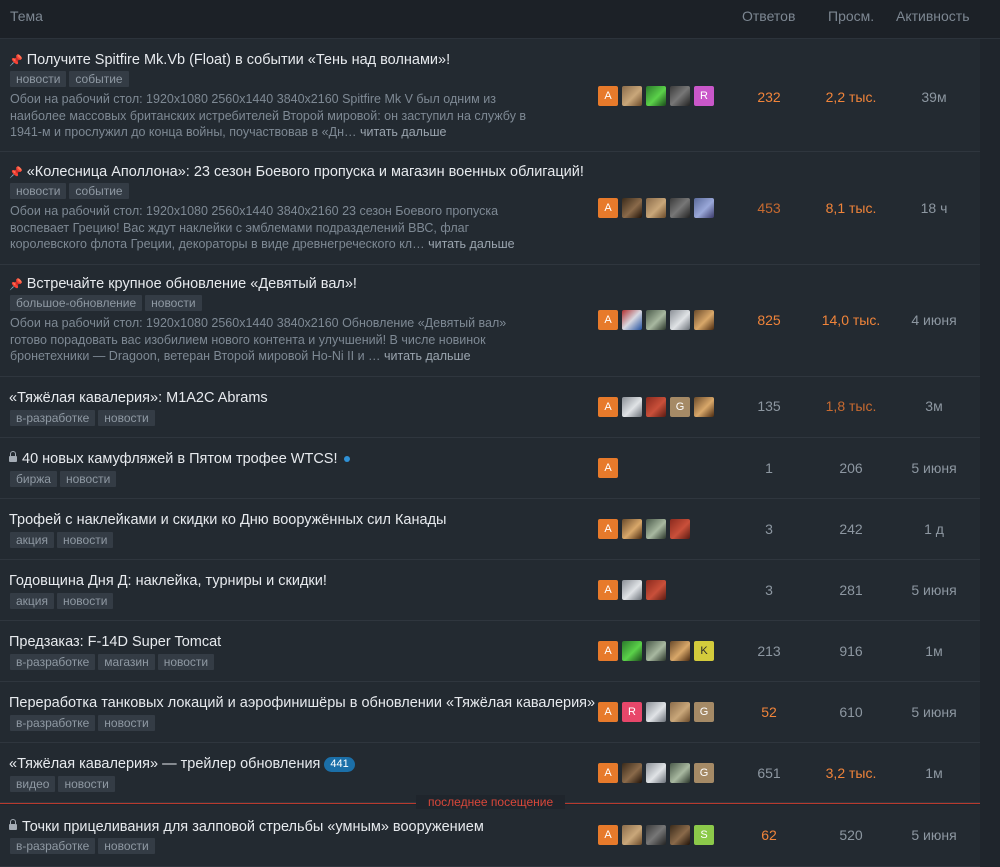 The image size is (1000, 867). What do you see at coordinates (339, 764) in the screenshot?
I see `new-posts-badge: 441` at bounding box center [339, 764].